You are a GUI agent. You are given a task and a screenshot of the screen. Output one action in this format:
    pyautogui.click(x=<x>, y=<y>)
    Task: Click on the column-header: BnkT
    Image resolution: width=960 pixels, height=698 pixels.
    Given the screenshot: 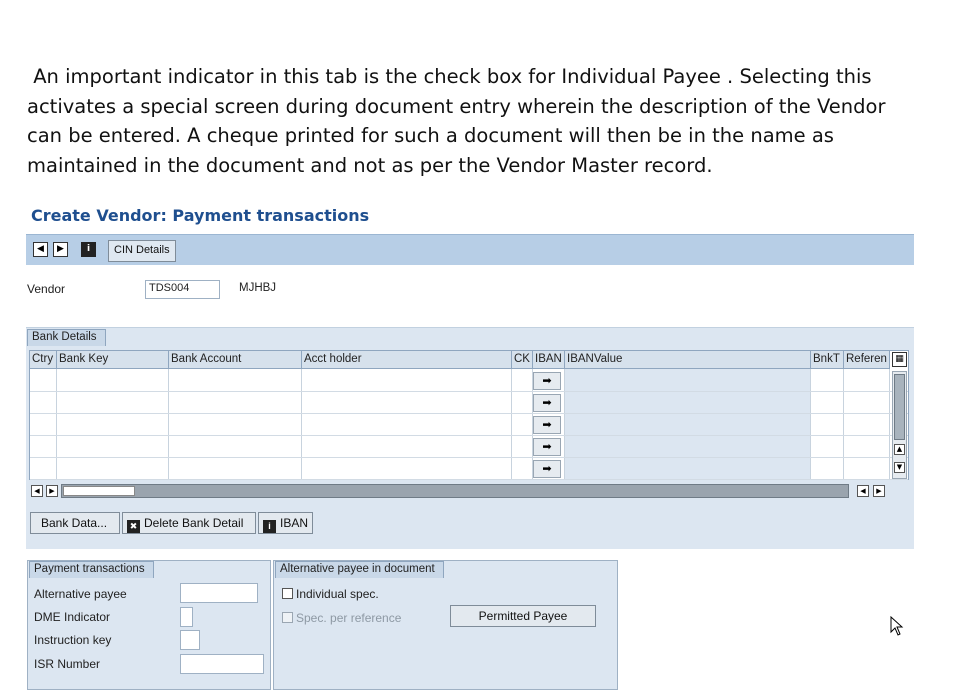 What is the action you would take?
    pyautogui.click(x=827, y=360)
    